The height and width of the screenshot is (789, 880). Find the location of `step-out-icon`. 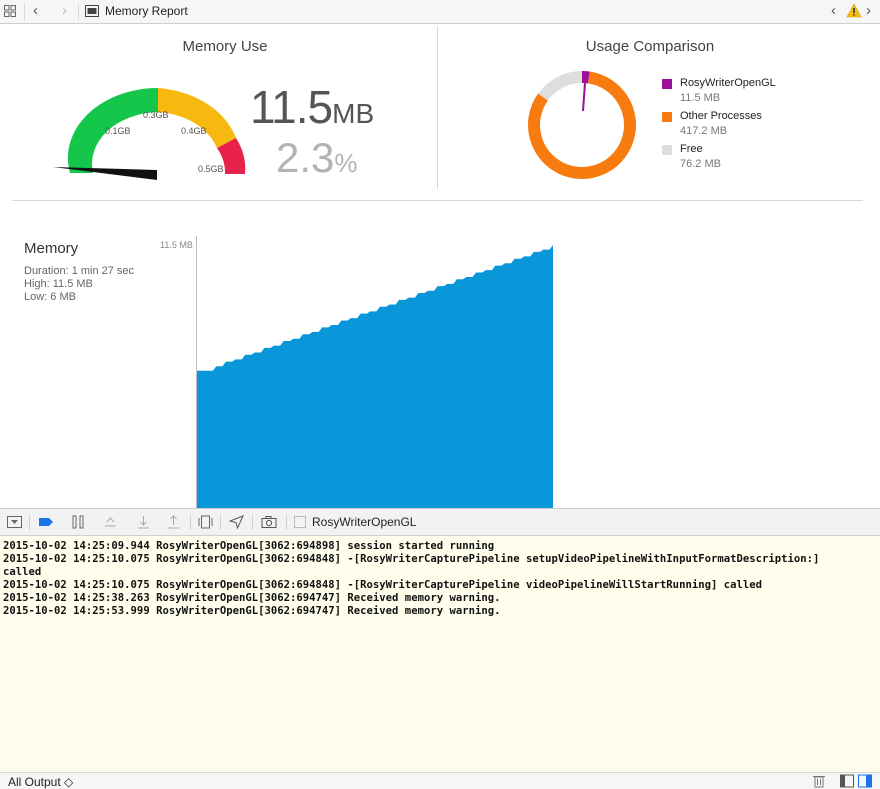

step-out-icon is located at coordinates (173, 522).